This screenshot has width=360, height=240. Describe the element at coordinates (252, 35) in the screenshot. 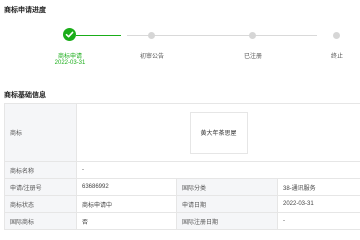

I see `step-dot-registered` at that location.